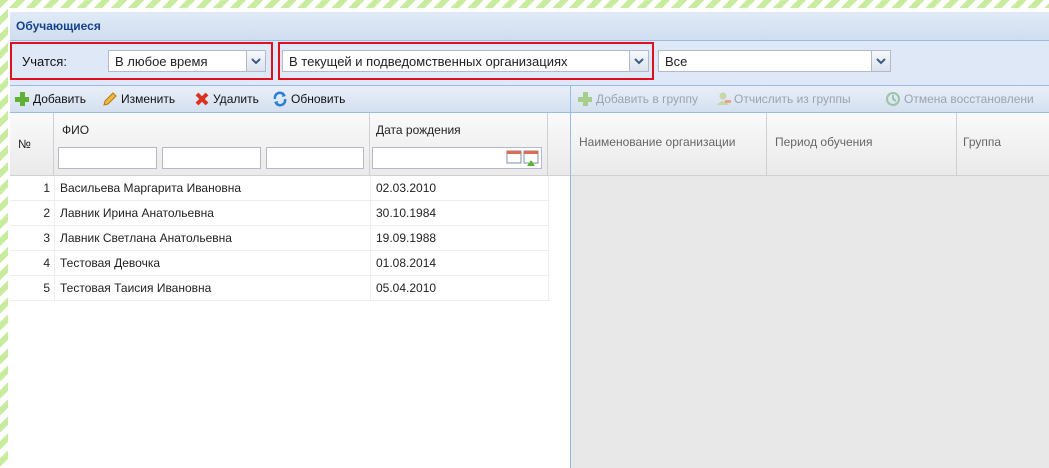  I want to click on column-group-label: Группа, so click(982, 142).